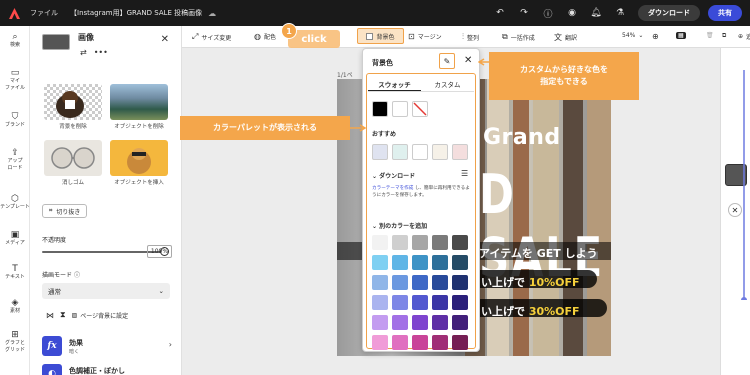 This screenshot has height=375, width=750. I want to click on add-page-label: ⊕追加, so click(744, 36).